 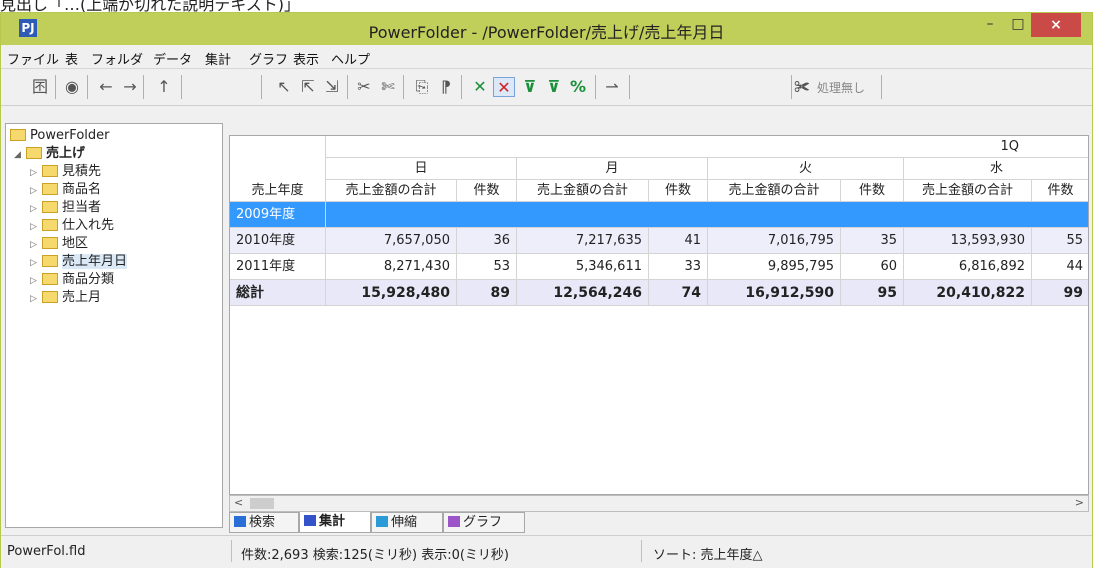 What do you see at coordinates (350, 58) in the screenshot?
I see `menu-help: ヘルプ` at bounding box center [350, 58].